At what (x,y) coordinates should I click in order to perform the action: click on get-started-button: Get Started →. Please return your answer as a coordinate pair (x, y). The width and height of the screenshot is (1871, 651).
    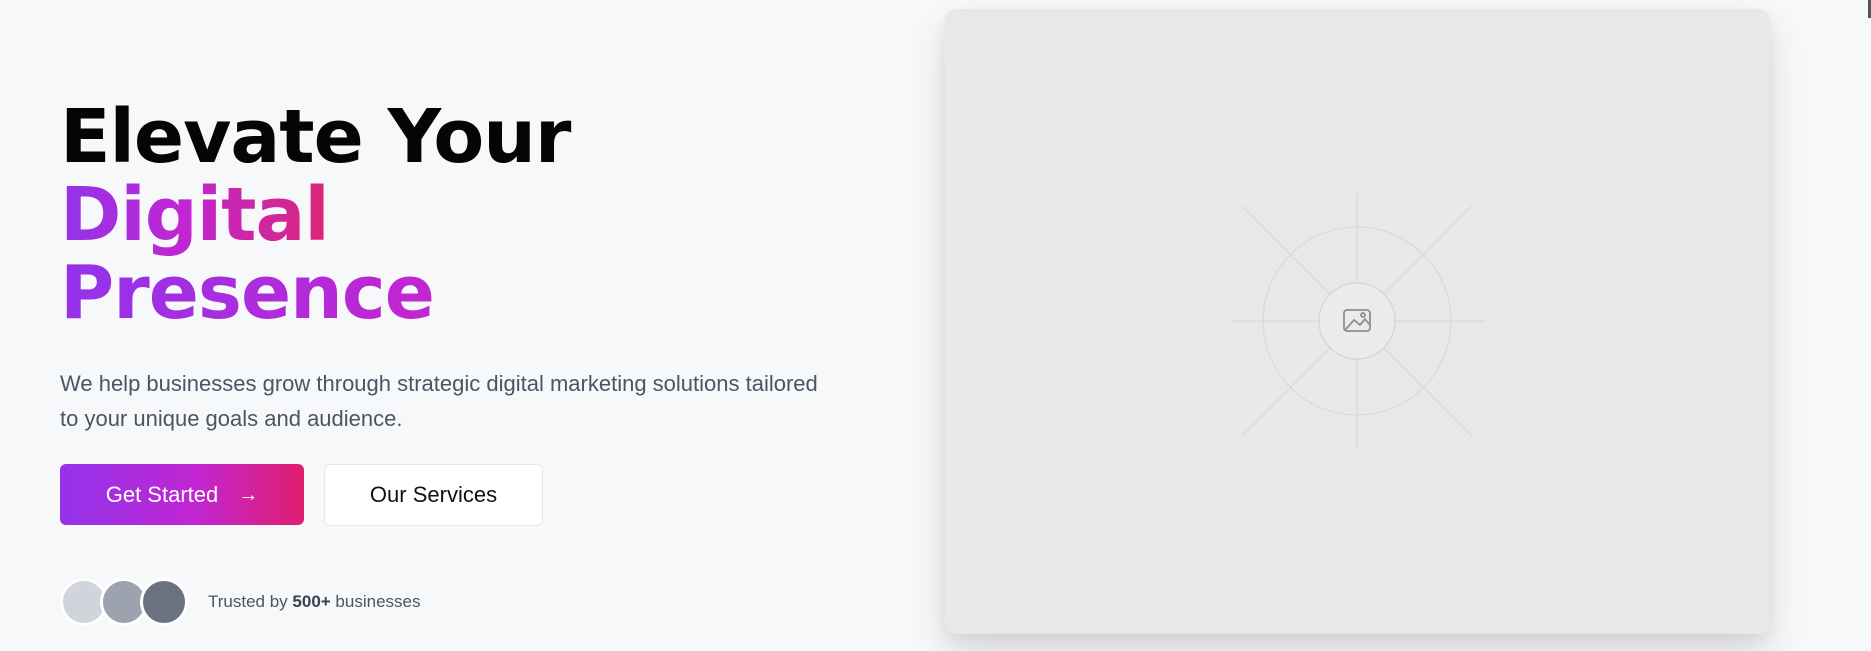
    Looking at the image, I should click on (182, 494).